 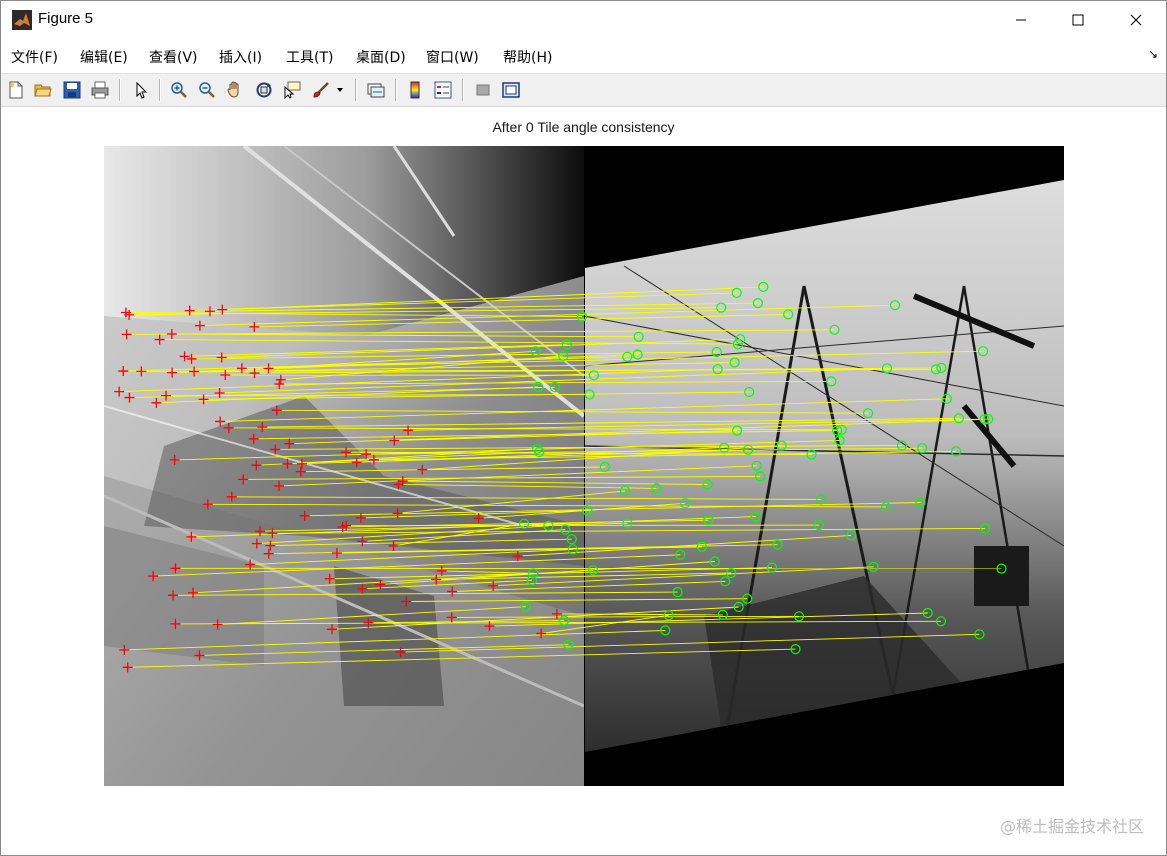 I want to click on menu-edit: 编辑(E), so click(x=104, y=57).